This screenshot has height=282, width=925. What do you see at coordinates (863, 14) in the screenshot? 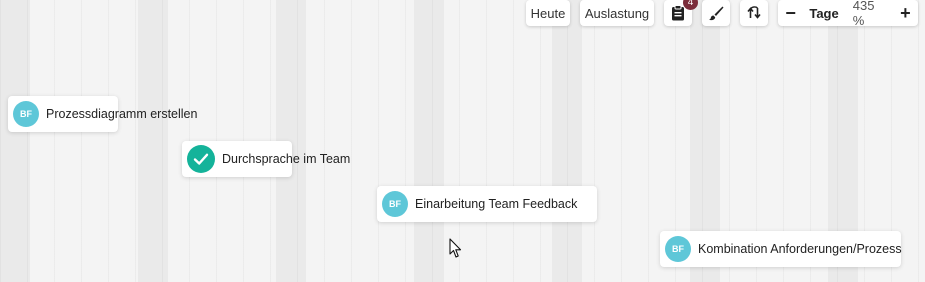
I see `zoom-value: 435 %` at bounding box center [863, 14].